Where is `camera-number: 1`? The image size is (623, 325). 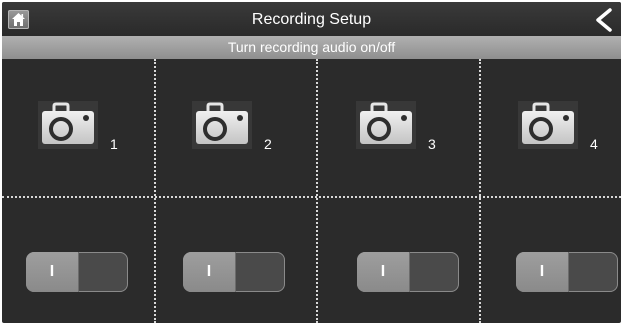 camera-number: 1 is located at coordinates (114, 144).